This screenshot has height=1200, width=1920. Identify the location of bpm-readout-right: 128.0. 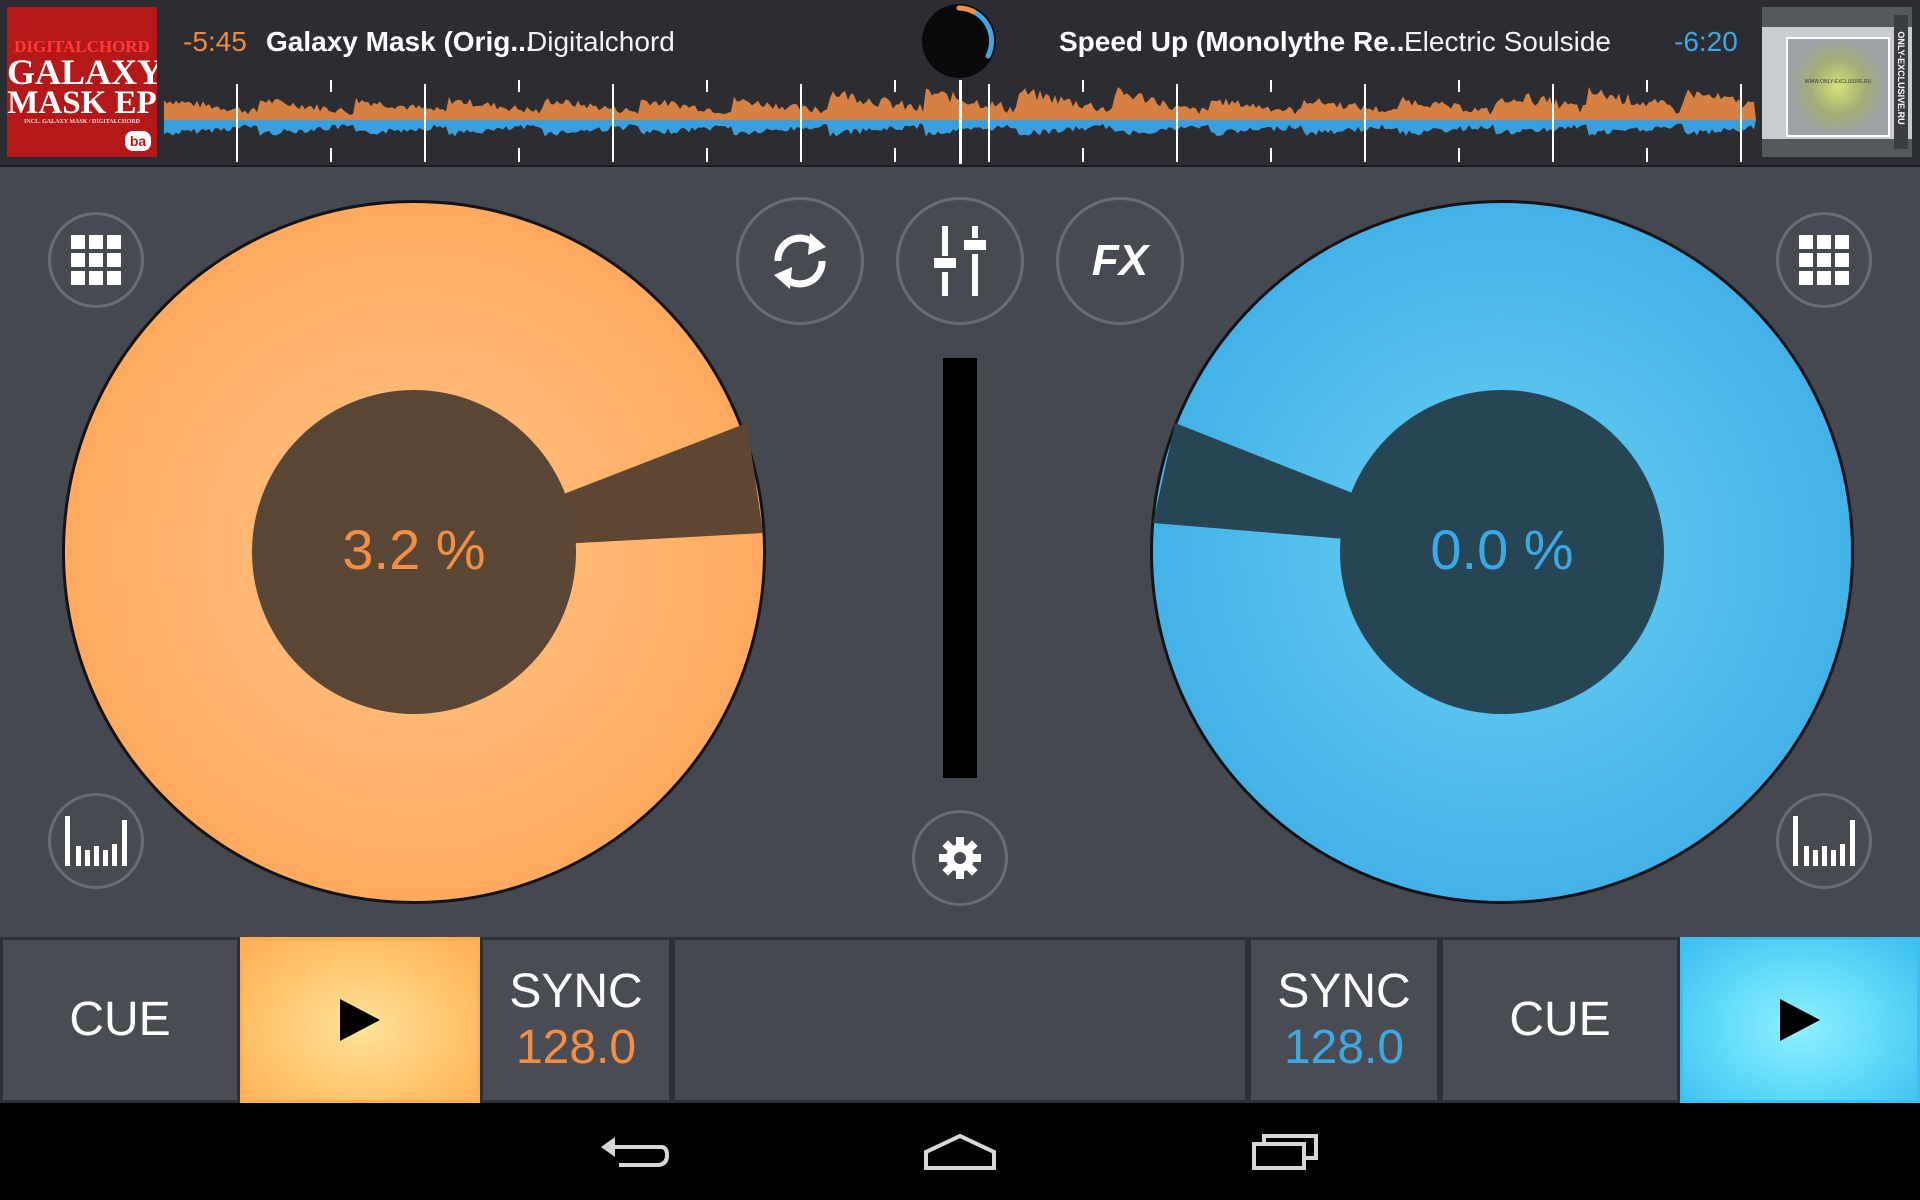
(1344, 1047).